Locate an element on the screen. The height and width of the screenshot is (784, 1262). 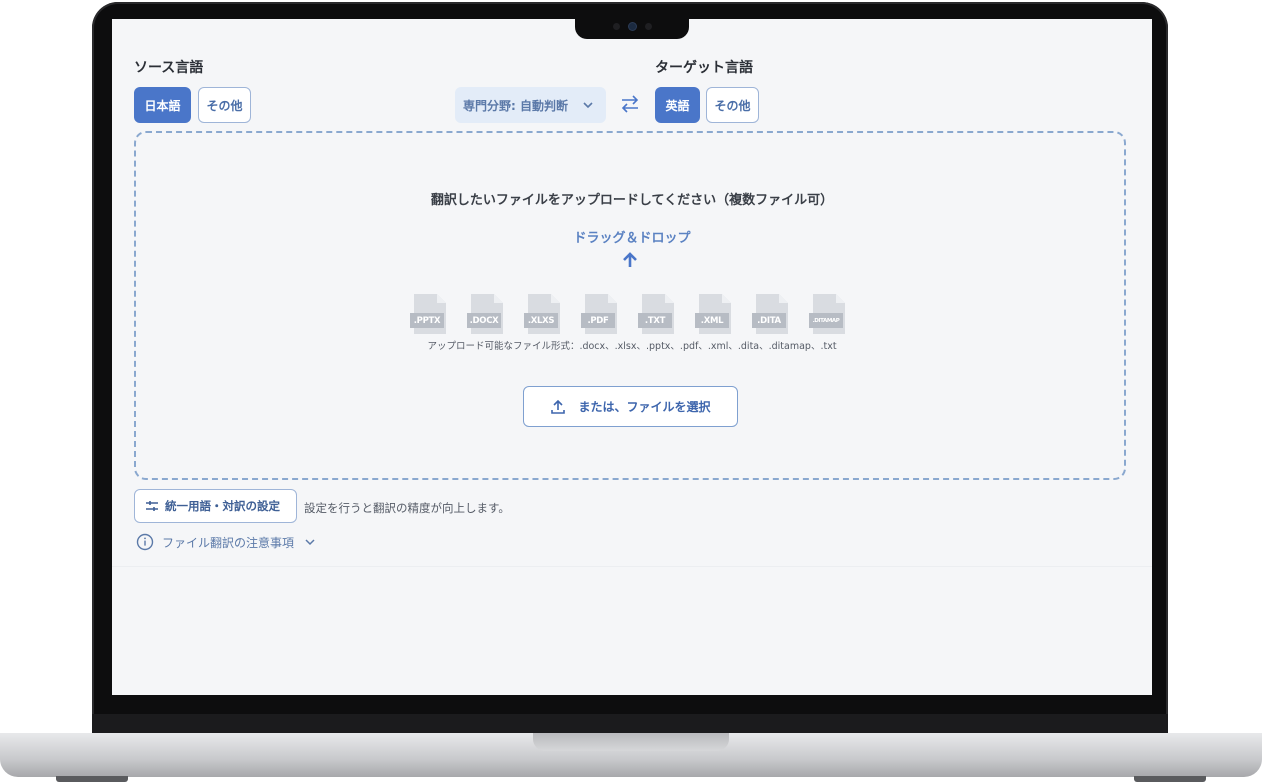
arrow-up-icon is located at coordinates (630, 259).